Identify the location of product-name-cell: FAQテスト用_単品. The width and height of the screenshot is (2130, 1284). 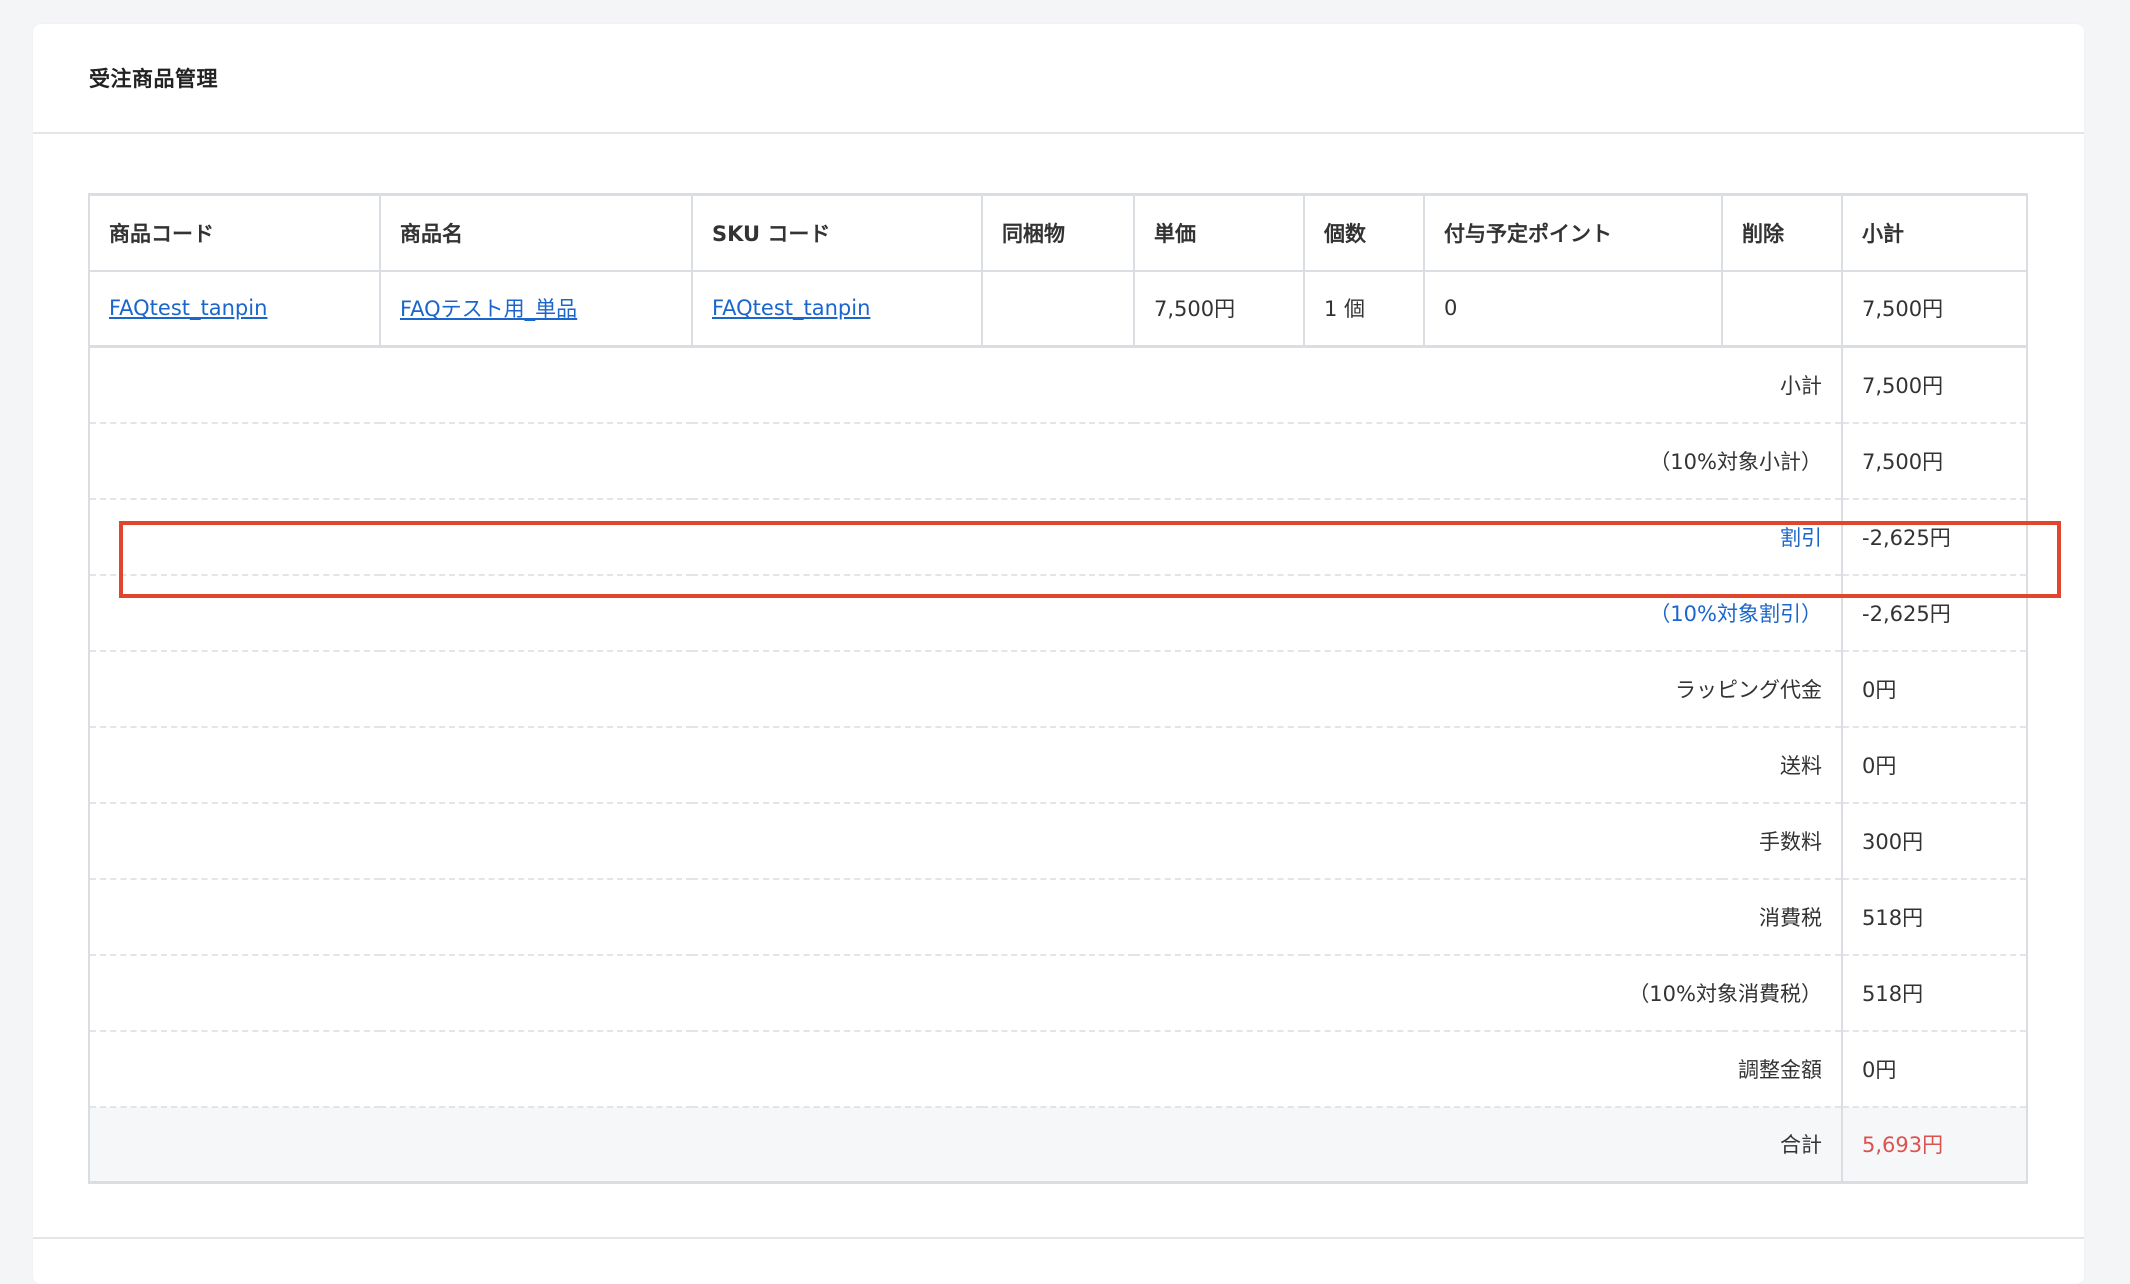
(536, 308).